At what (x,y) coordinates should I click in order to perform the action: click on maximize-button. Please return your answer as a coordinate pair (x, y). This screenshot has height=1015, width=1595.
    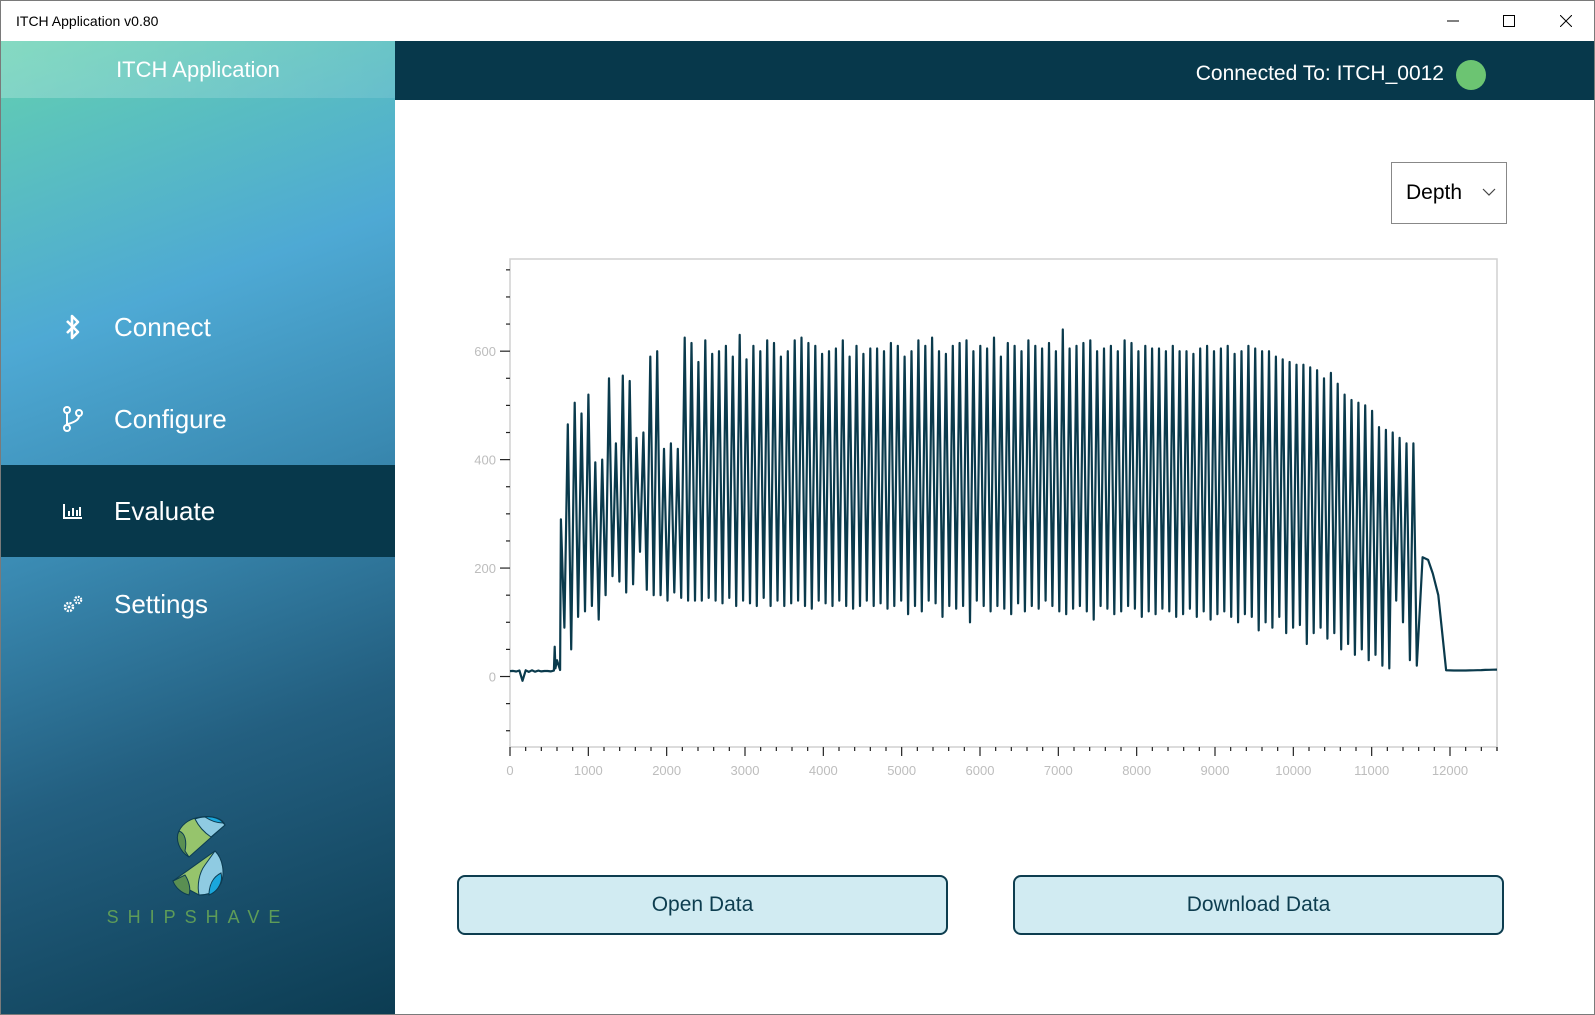
    Looking at the image, I should click on (1509, 21).